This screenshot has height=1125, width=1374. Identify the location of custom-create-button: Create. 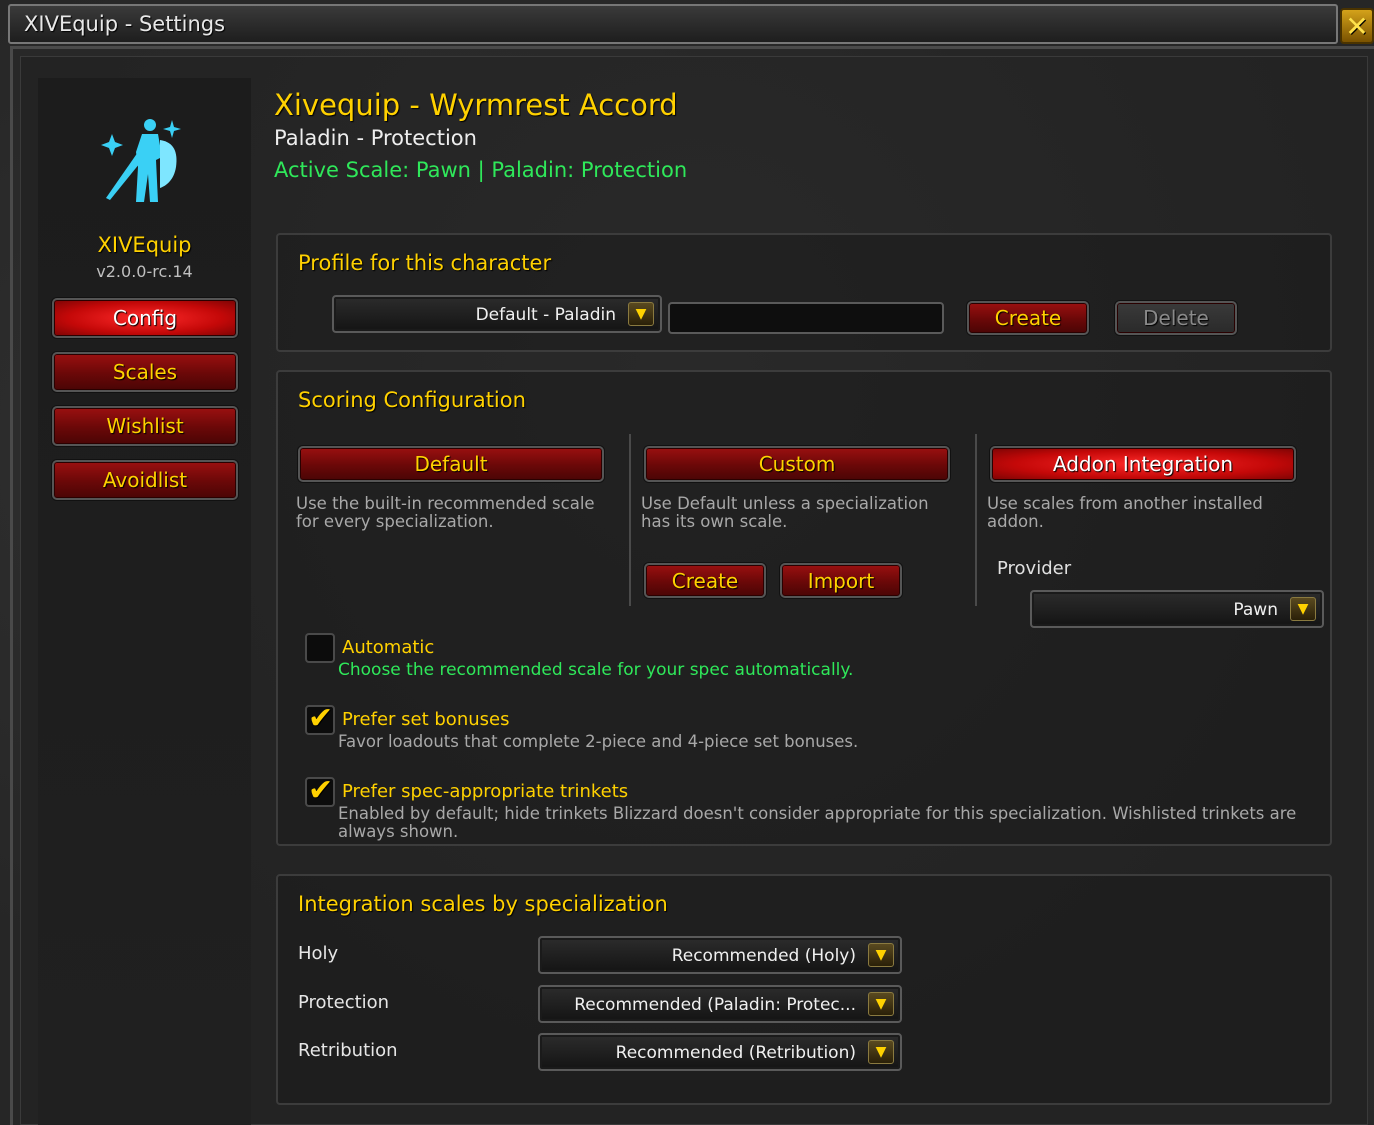
(705, 580).